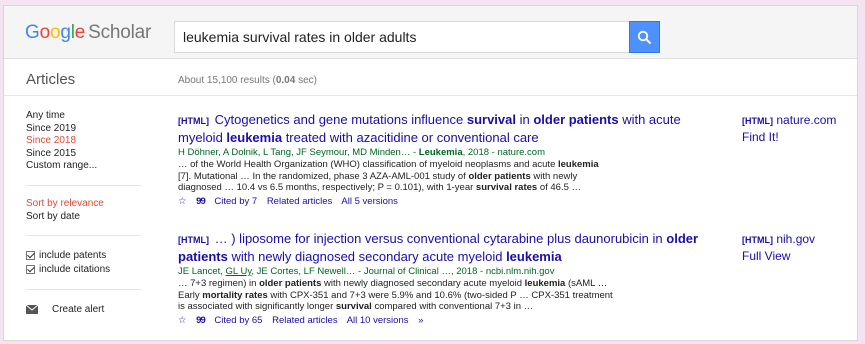 The width and height of the screenshot is (865, 344). I want to click on search-input: leukemia survival rates in older adults, so click(401, 37).